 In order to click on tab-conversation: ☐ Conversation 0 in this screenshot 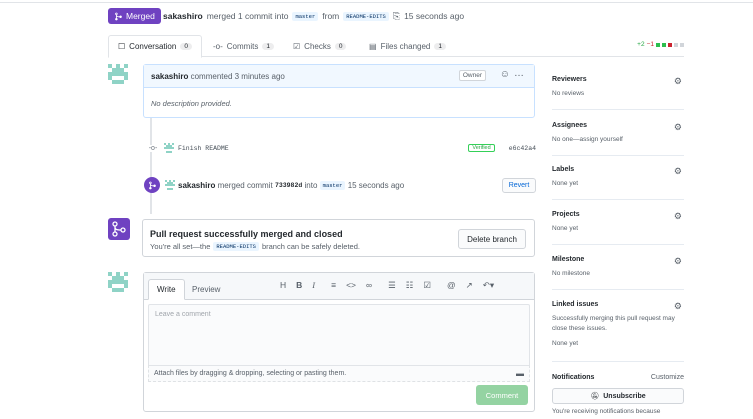, I will do `click(155, 46)`.